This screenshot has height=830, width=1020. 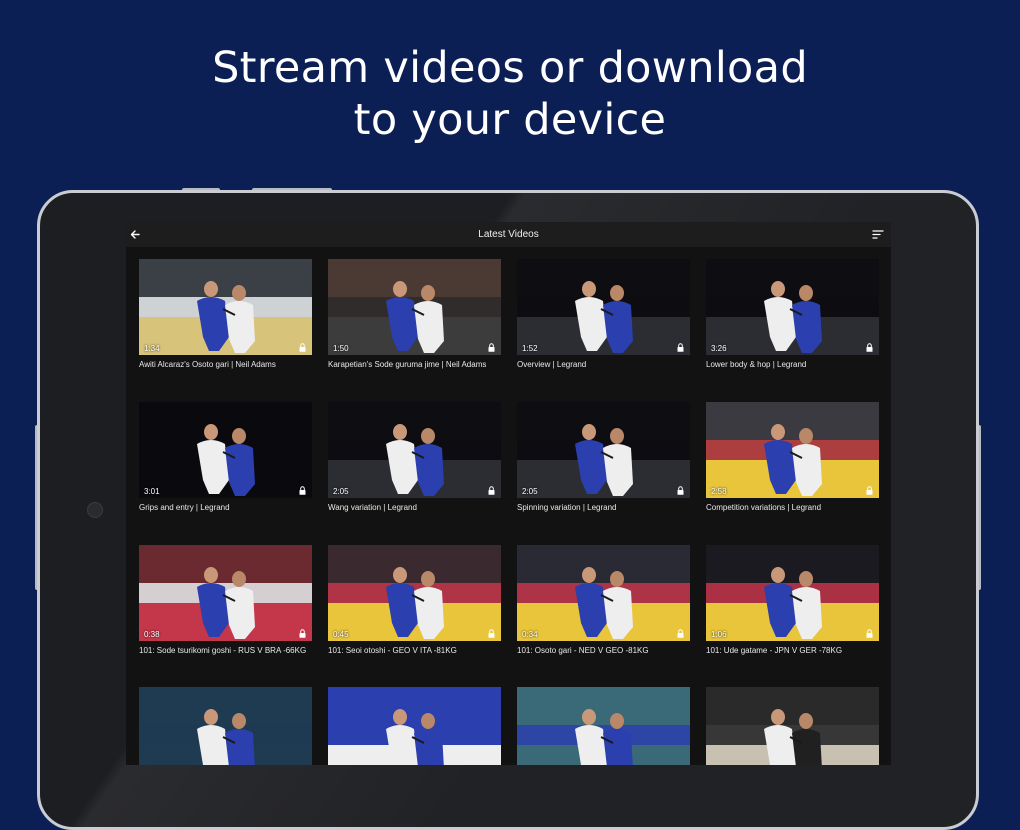 I want to click on video-card: 2:05 Spinning variation | Legrand, so click(x=603, y=457).